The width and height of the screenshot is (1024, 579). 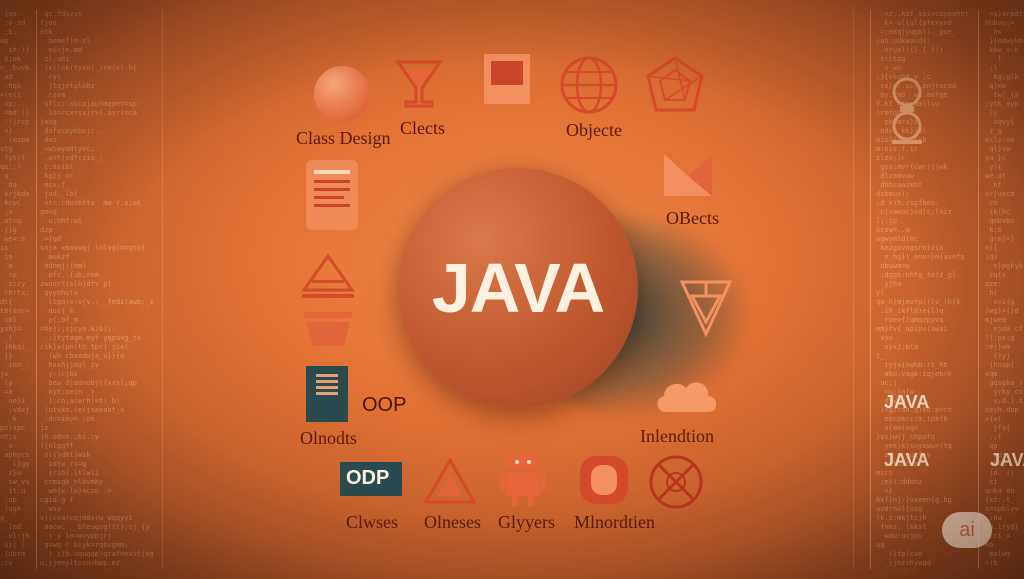 I want to click on flag-icon, so click(x=688, y=175).